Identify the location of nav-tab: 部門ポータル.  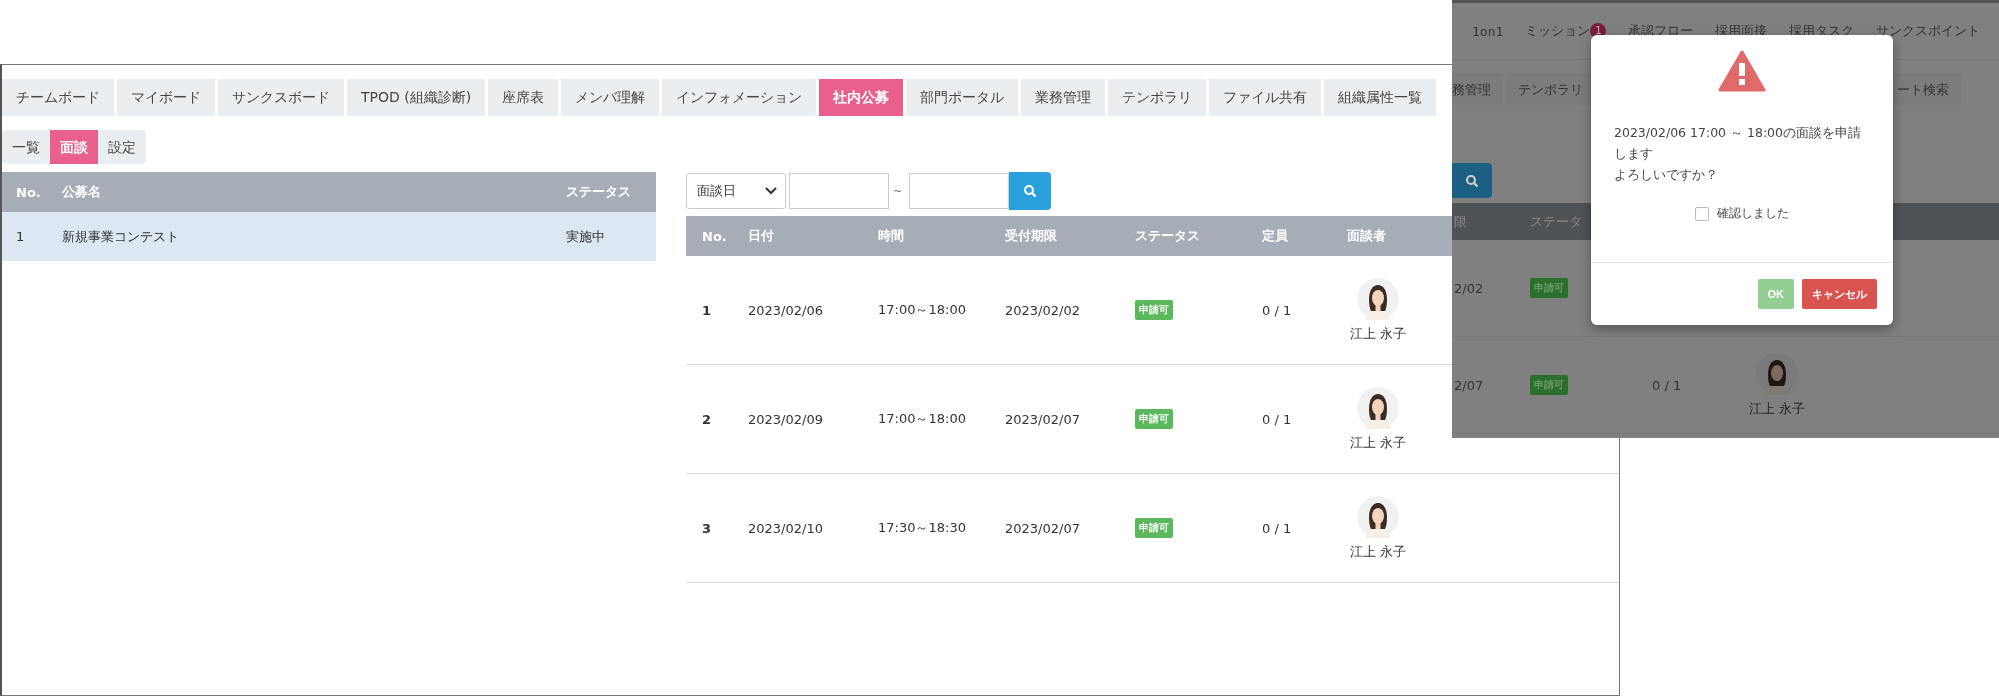
(962, 97).